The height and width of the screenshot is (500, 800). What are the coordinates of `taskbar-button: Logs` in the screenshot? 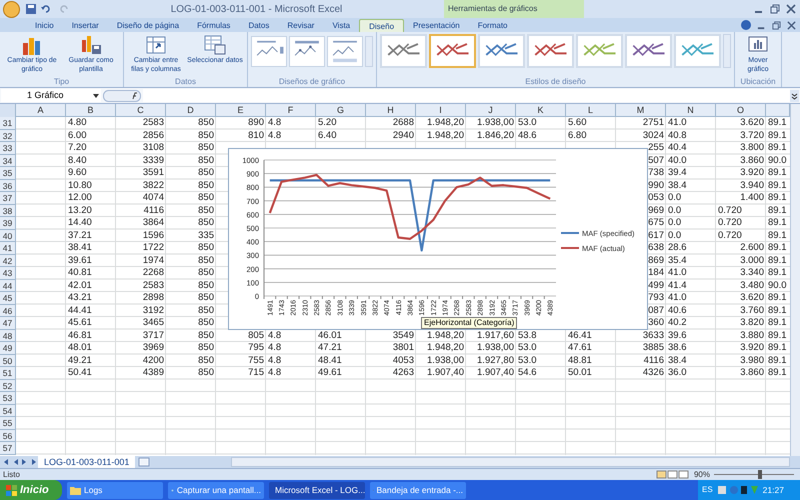 It's located at (115, 490).